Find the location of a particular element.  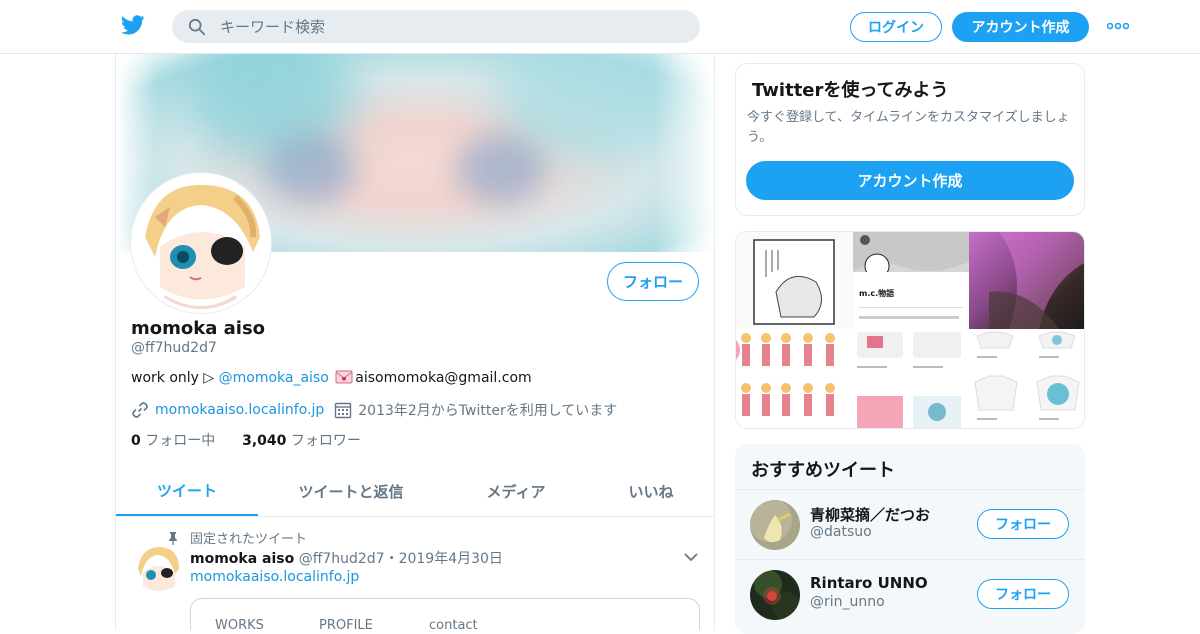

profile-tabs: ツイート ツイートと返信 メディア いいね is located at coordinates (415, 491).